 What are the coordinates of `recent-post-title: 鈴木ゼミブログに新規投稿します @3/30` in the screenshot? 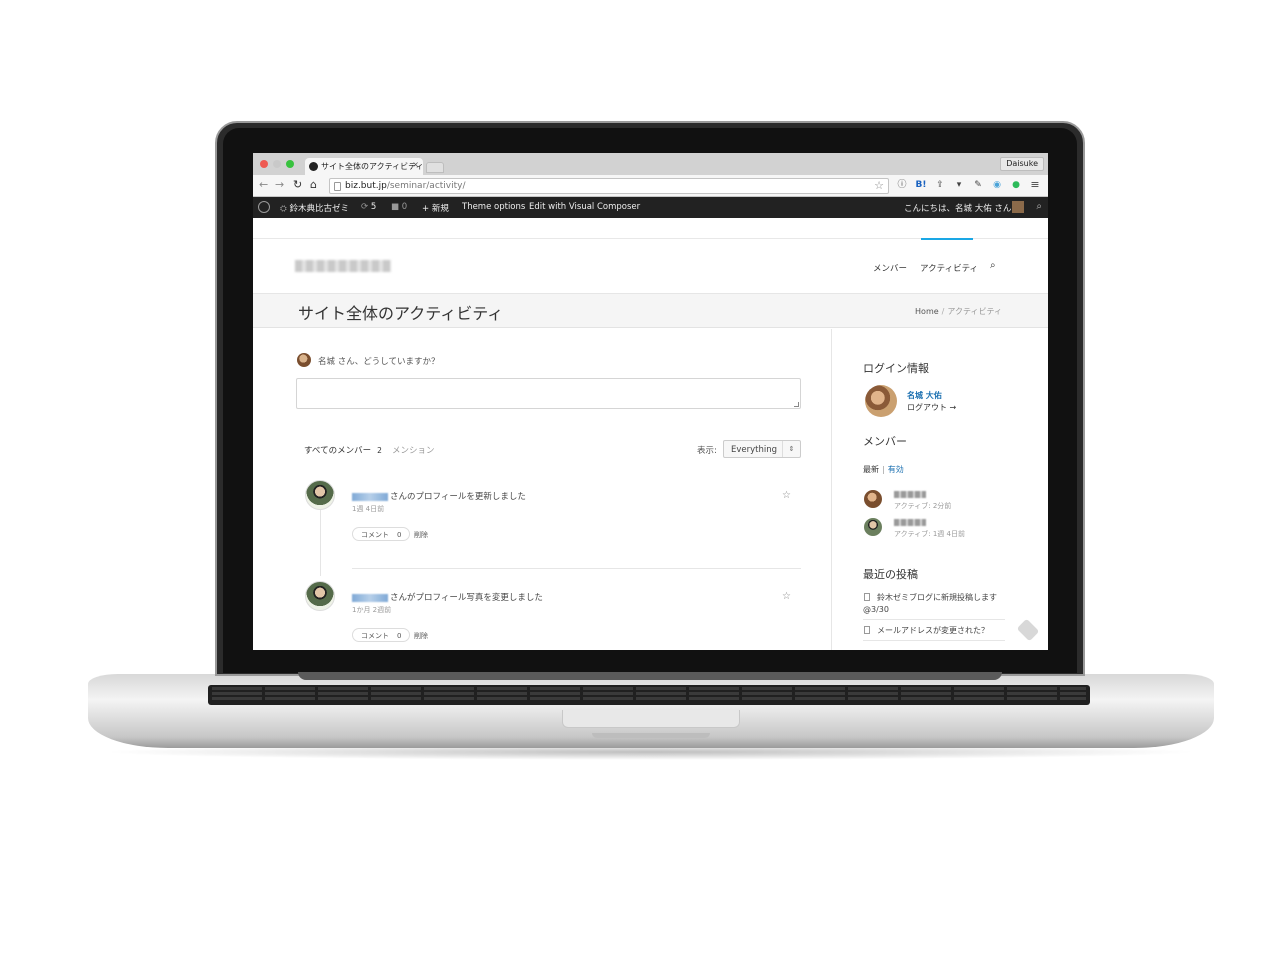 It's located at (930, 603).